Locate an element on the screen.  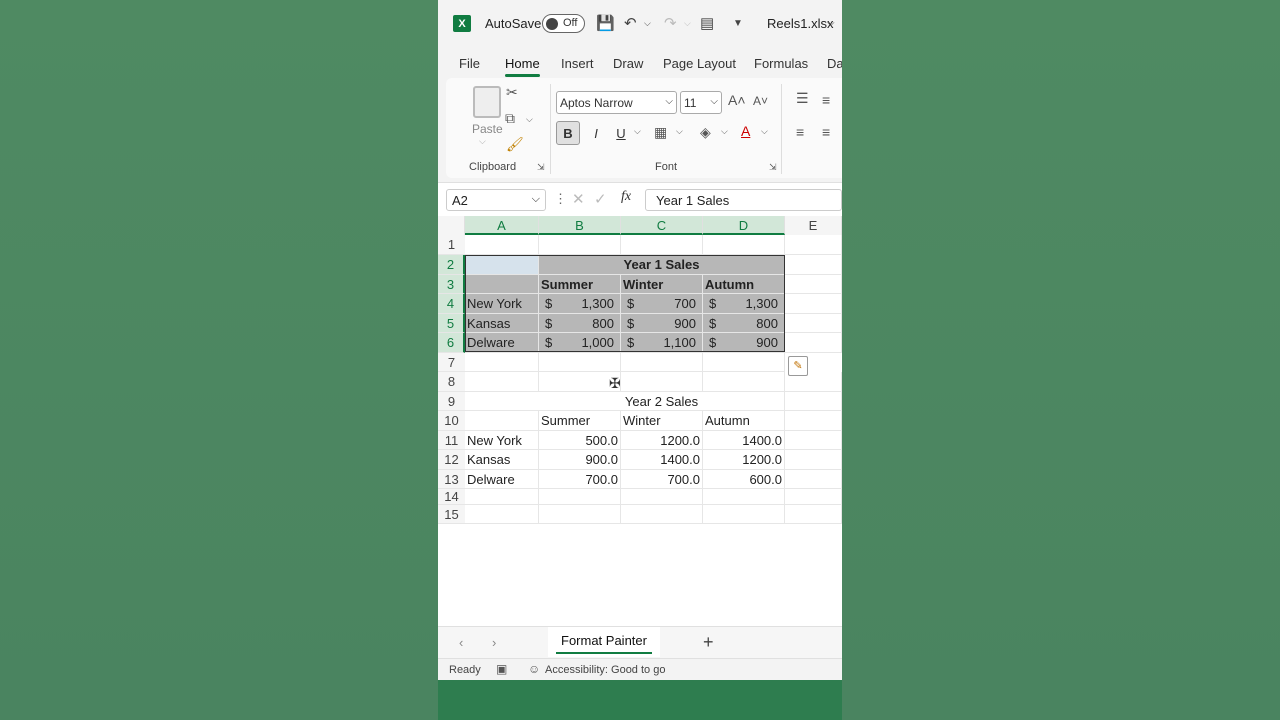
select-all-corner is located at coordinates (451, 225).